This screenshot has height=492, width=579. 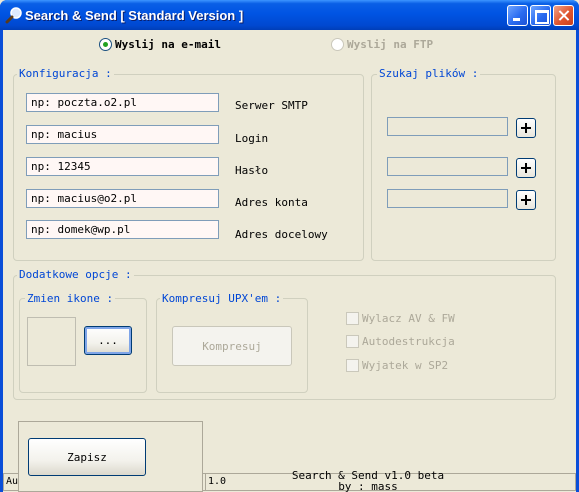 I want to click on minimize-button, so click(x=517, y=15).